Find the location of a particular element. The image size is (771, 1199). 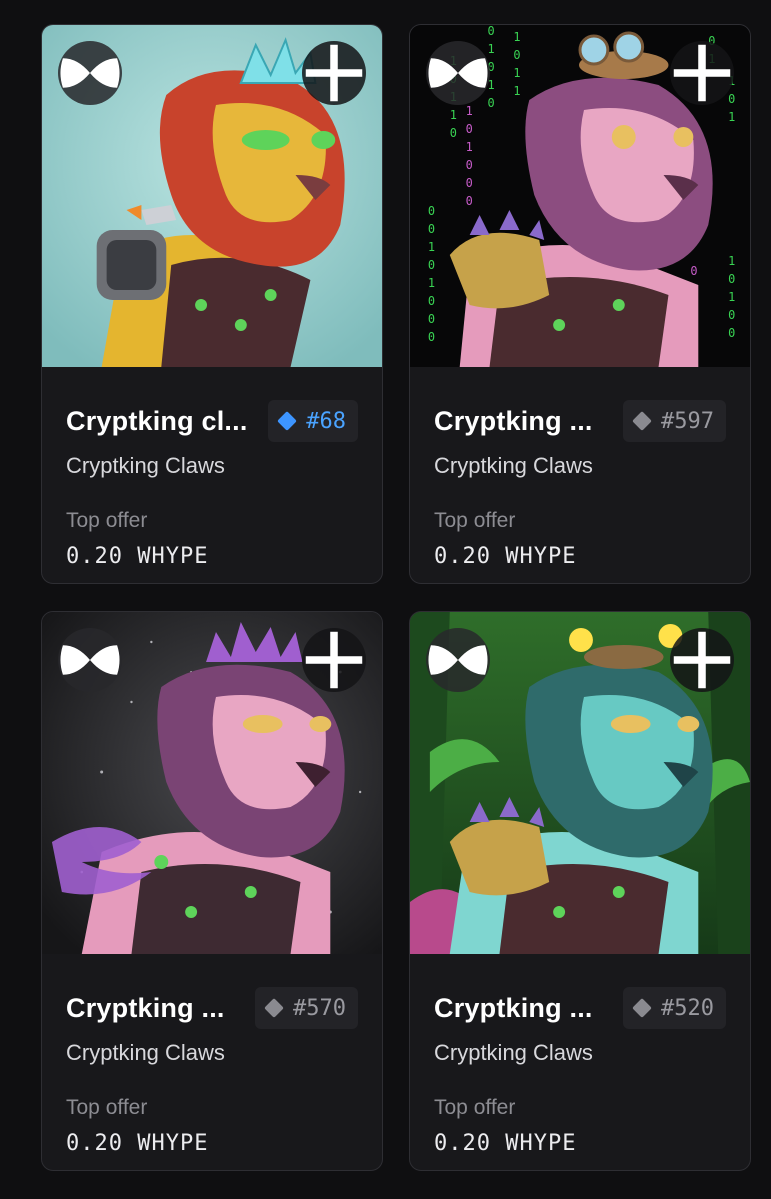

title-row: Cryptking ... #597 is located at coordinates (580, 422).